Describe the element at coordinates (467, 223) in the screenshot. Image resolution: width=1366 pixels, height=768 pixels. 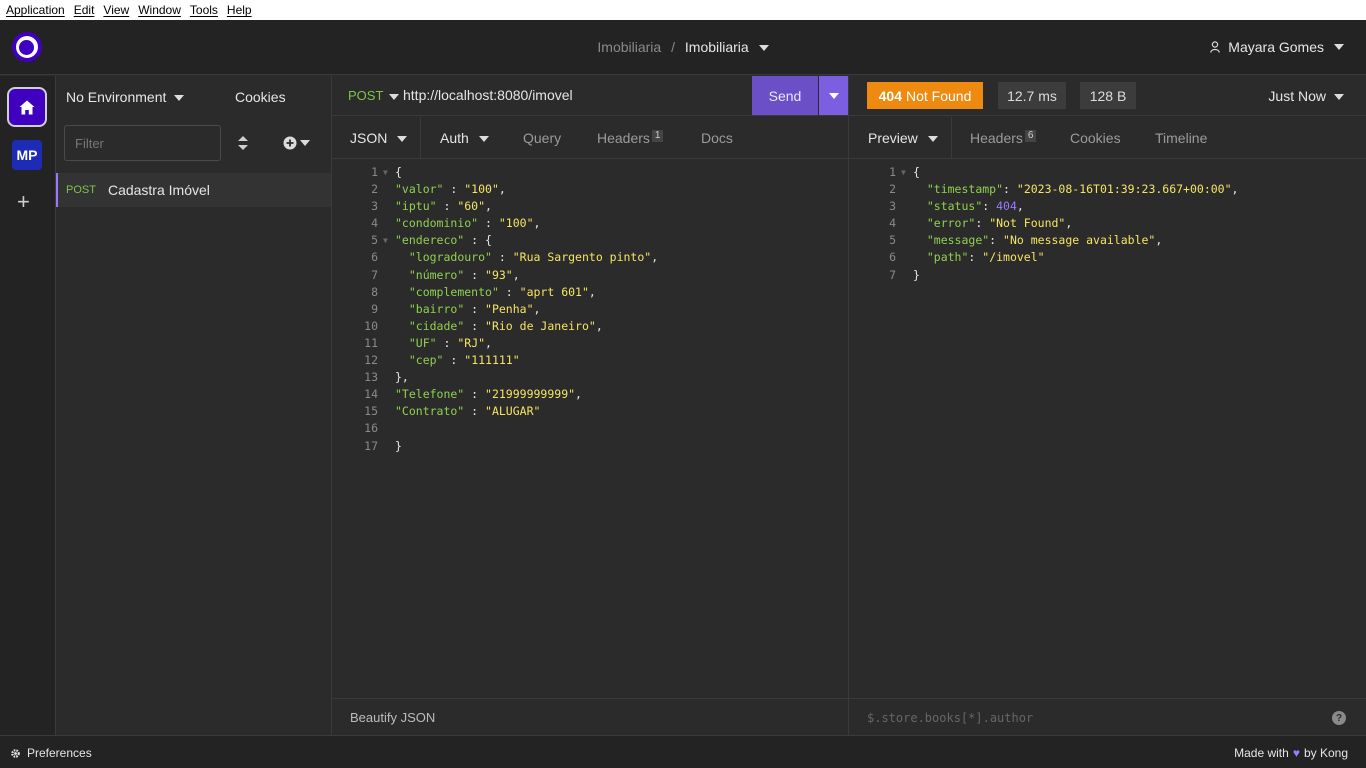
I see `code-text: "condominio" : "100",` at that location.